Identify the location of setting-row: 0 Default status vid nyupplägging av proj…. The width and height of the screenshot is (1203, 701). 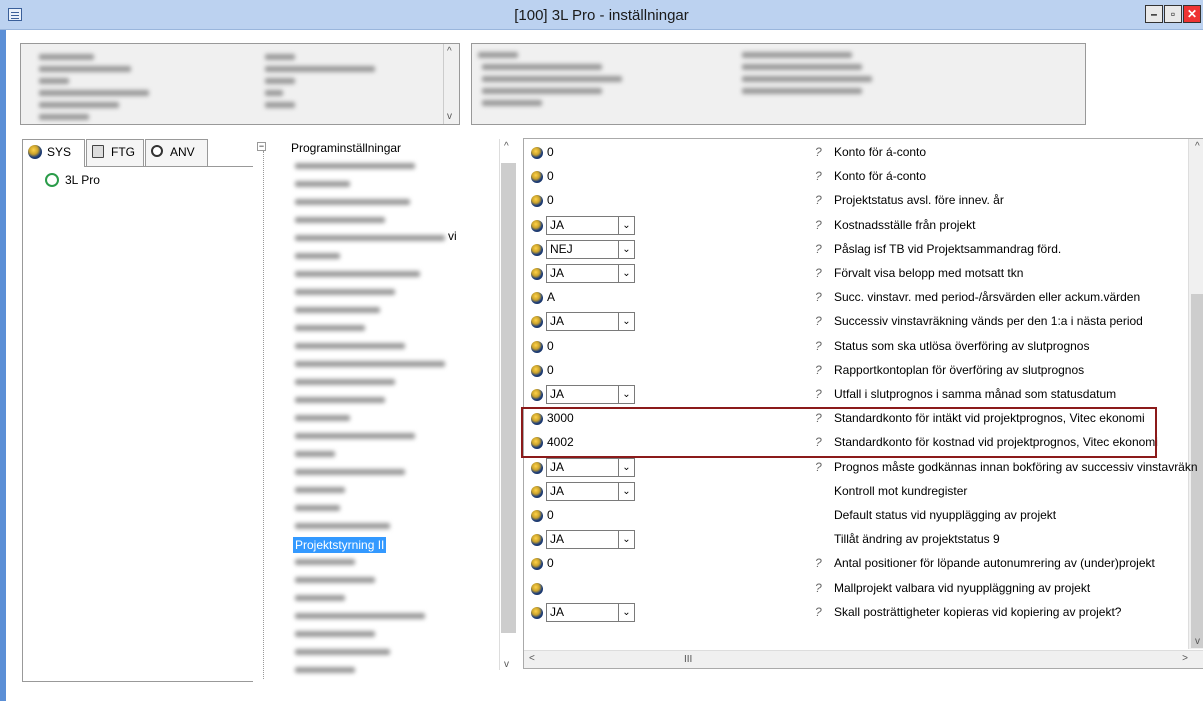
(856, 516).